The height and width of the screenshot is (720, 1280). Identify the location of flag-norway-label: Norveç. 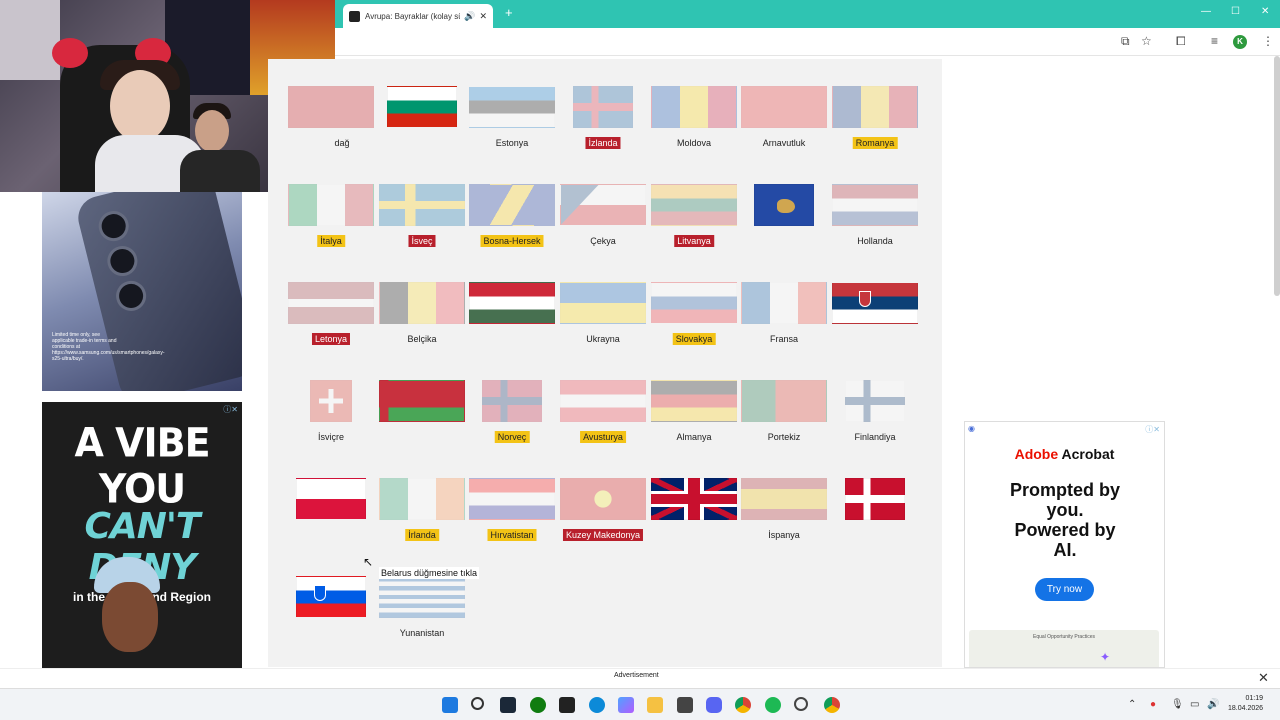
(512, 437).